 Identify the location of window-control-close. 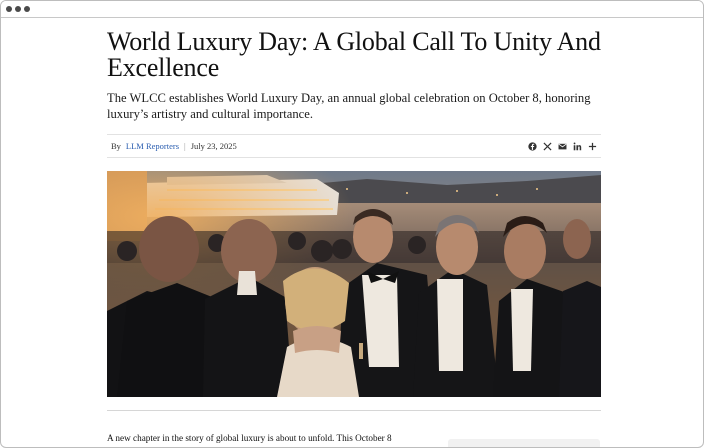
(9, 9).